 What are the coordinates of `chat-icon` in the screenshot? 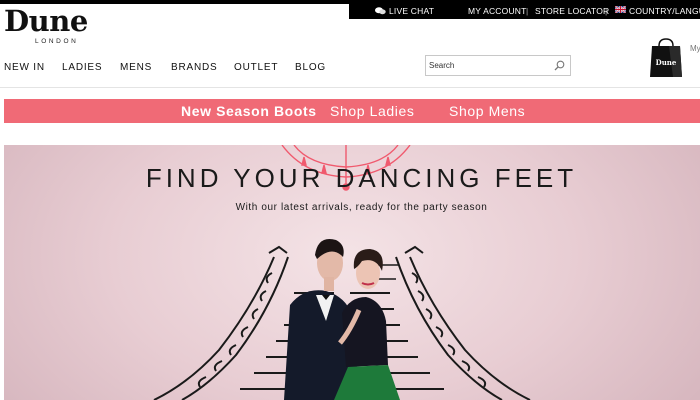 It's located at (380, 11).